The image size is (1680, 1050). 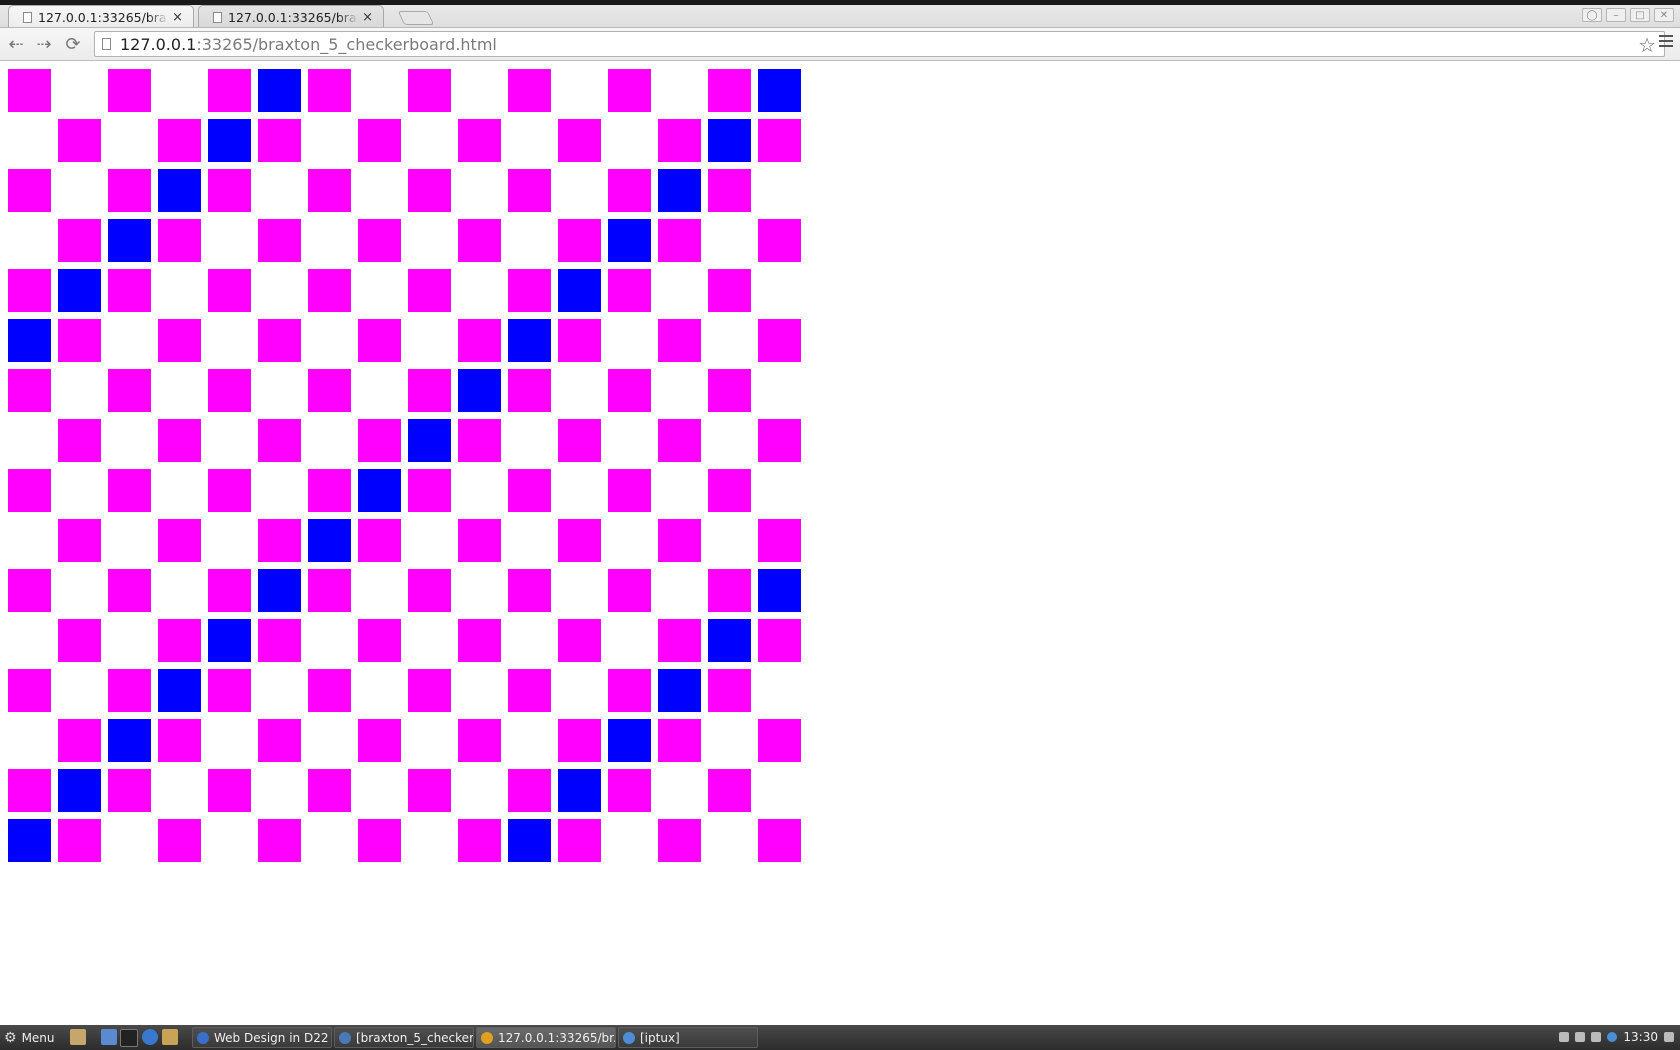 I want to click on new-tab-button, so click(x=416, y=18).